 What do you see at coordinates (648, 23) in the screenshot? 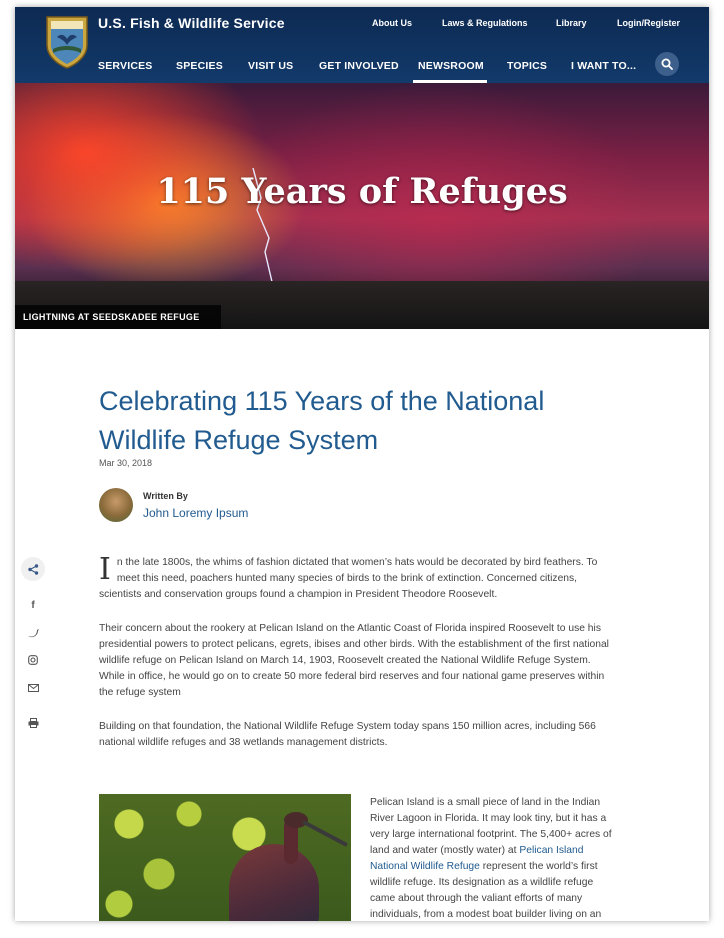
I see `login-register-link: Login/Register` at bounding box center [648, 23].